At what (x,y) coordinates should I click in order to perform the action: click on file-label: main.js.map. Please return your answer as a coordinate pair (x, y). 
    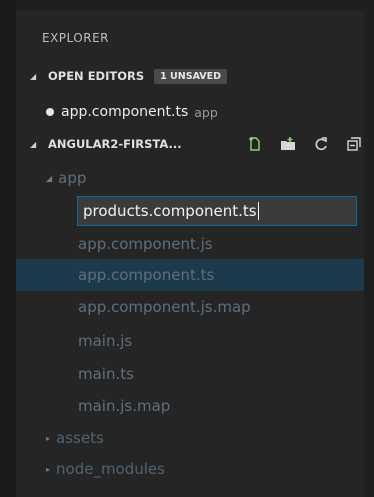
    Looking at the image, I should click on (124, 406).